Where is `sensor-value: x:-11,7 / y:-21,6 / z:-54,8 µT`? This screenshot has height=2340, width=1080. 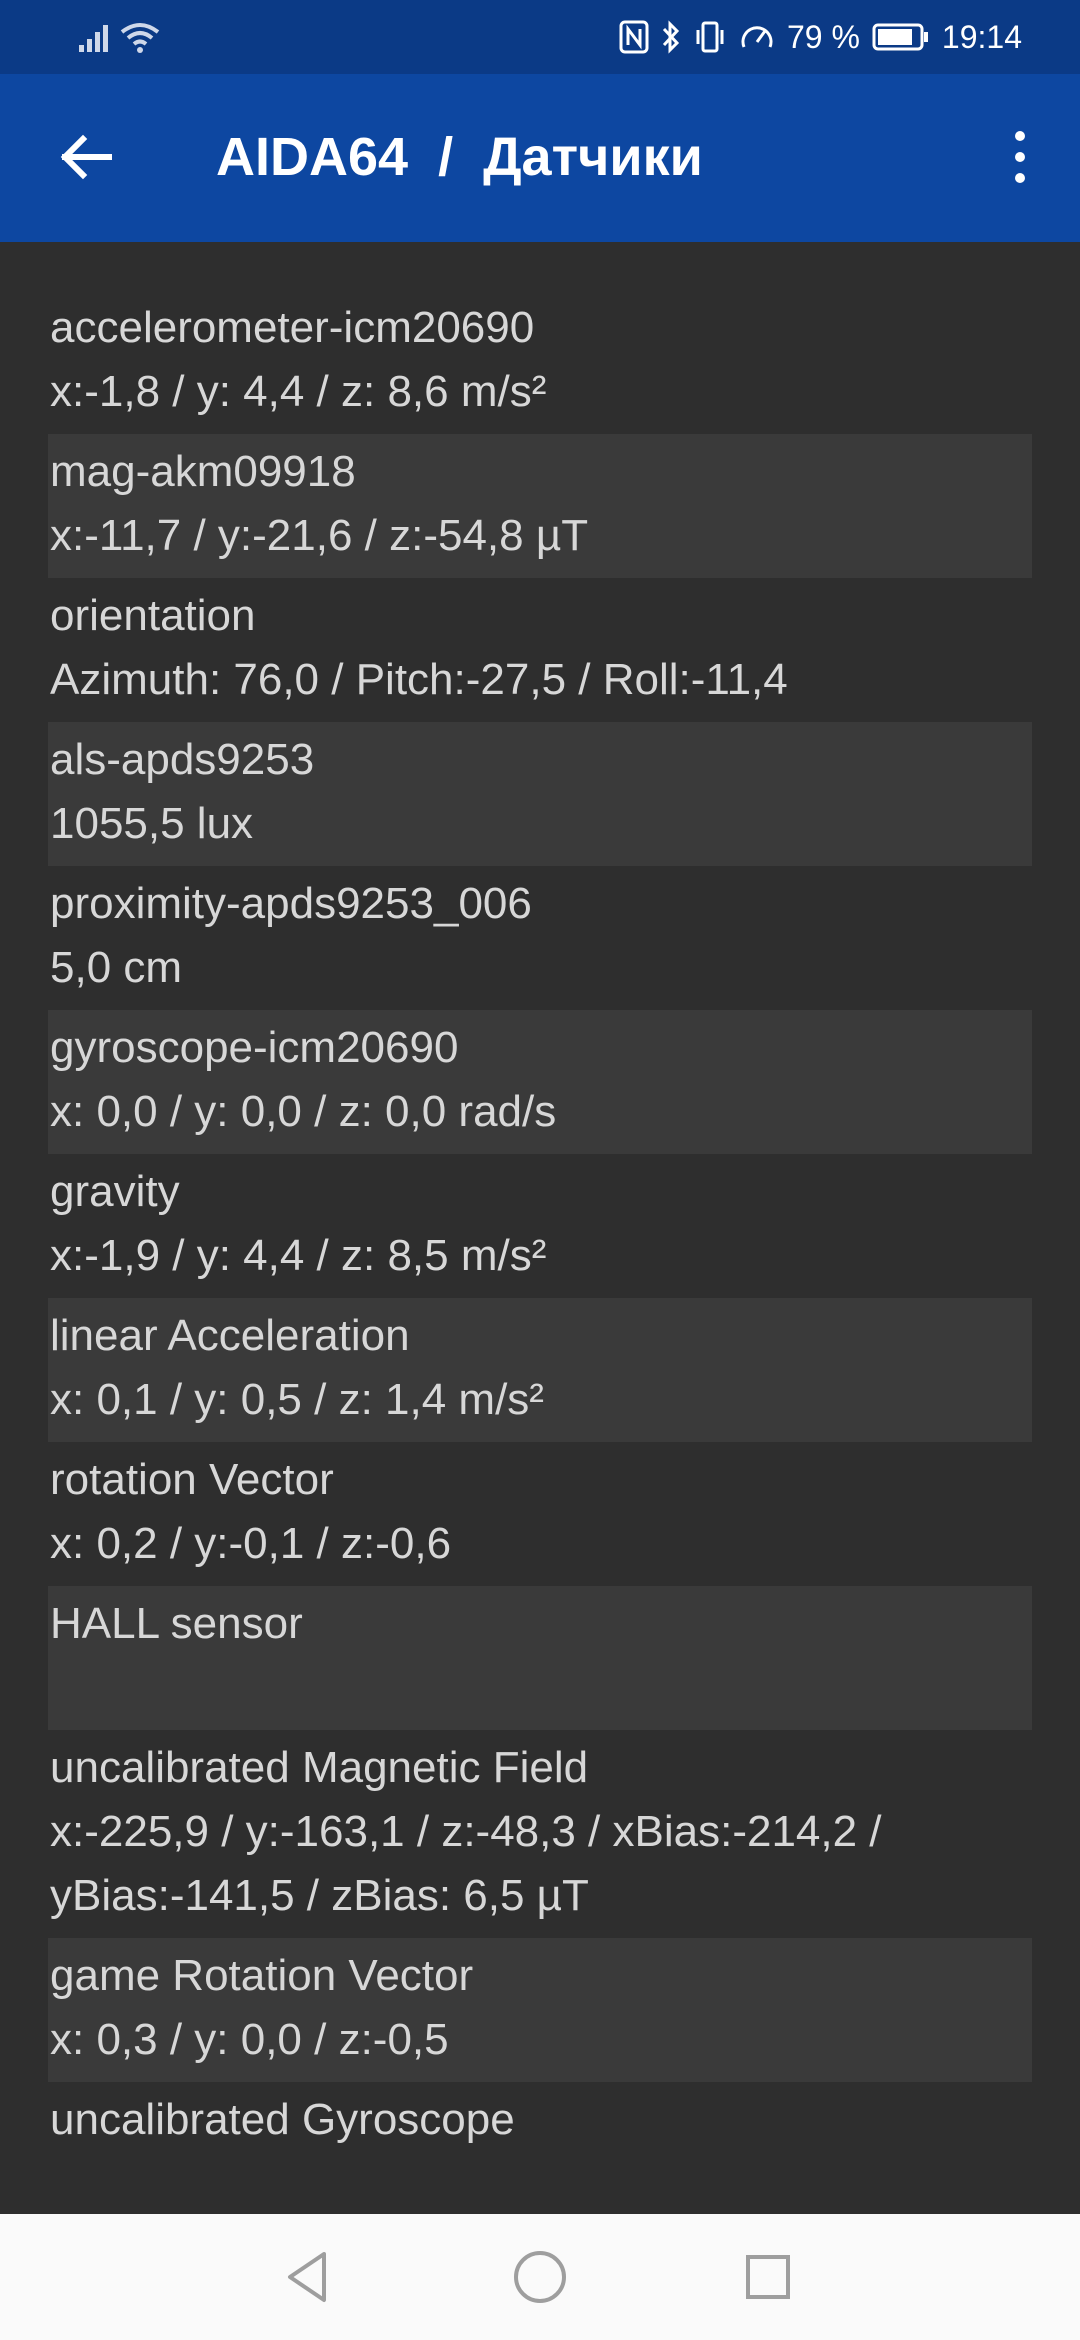 sensor-value: x:-11,7 / y:-21,6 / z:-54,8 µT is located at coordinates (319, 535).